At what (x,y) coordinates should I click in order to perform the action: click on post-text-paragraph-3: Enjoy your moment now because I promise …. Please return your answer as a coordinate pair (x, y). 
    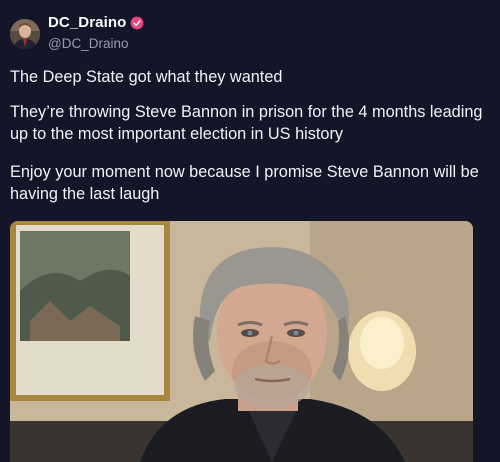
    Looking at the image, I should click on (244, 183).